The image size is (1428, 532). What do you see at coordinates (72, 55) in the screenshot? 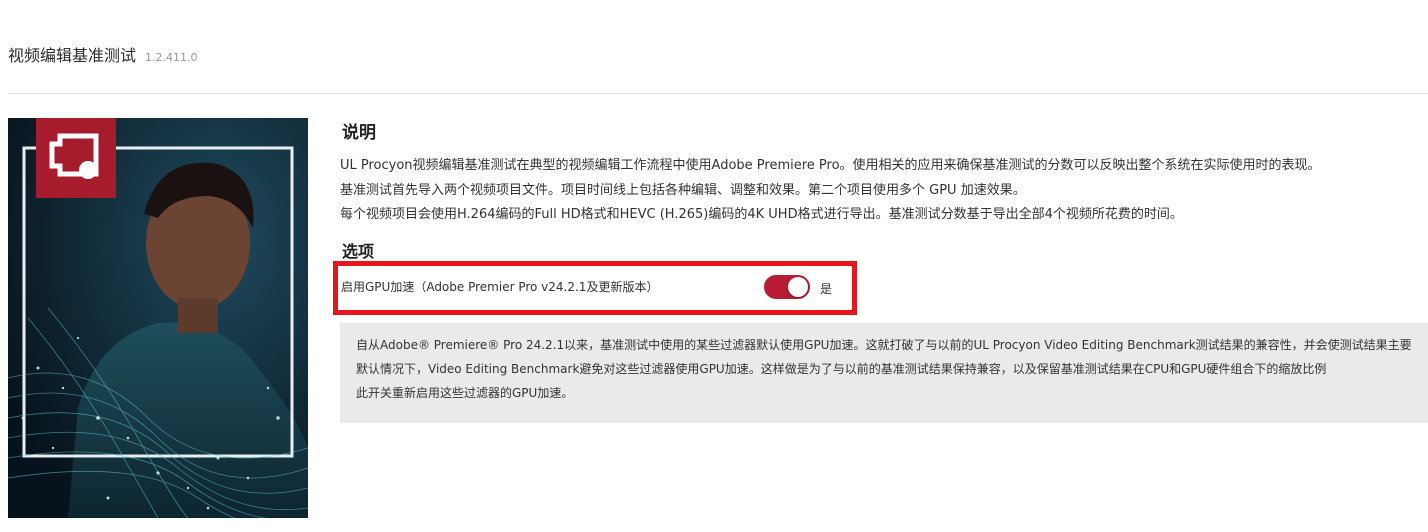
I see `page-title: 视频编辑基准测试` at bounding box center [72, 55].